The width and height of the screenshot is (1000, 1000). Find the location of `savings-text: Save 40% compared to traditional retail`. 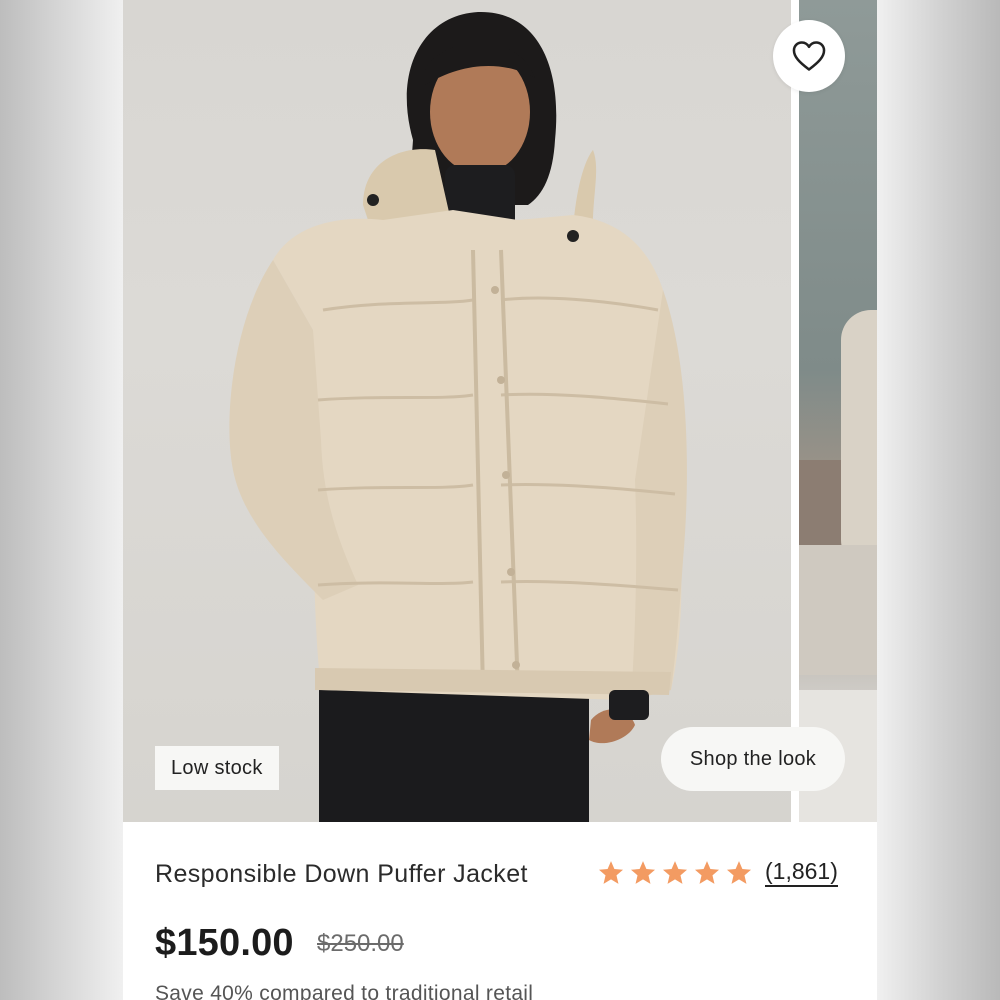

savings-text: Save 40% compared to traditional retail is located at coordinates (344, 991).